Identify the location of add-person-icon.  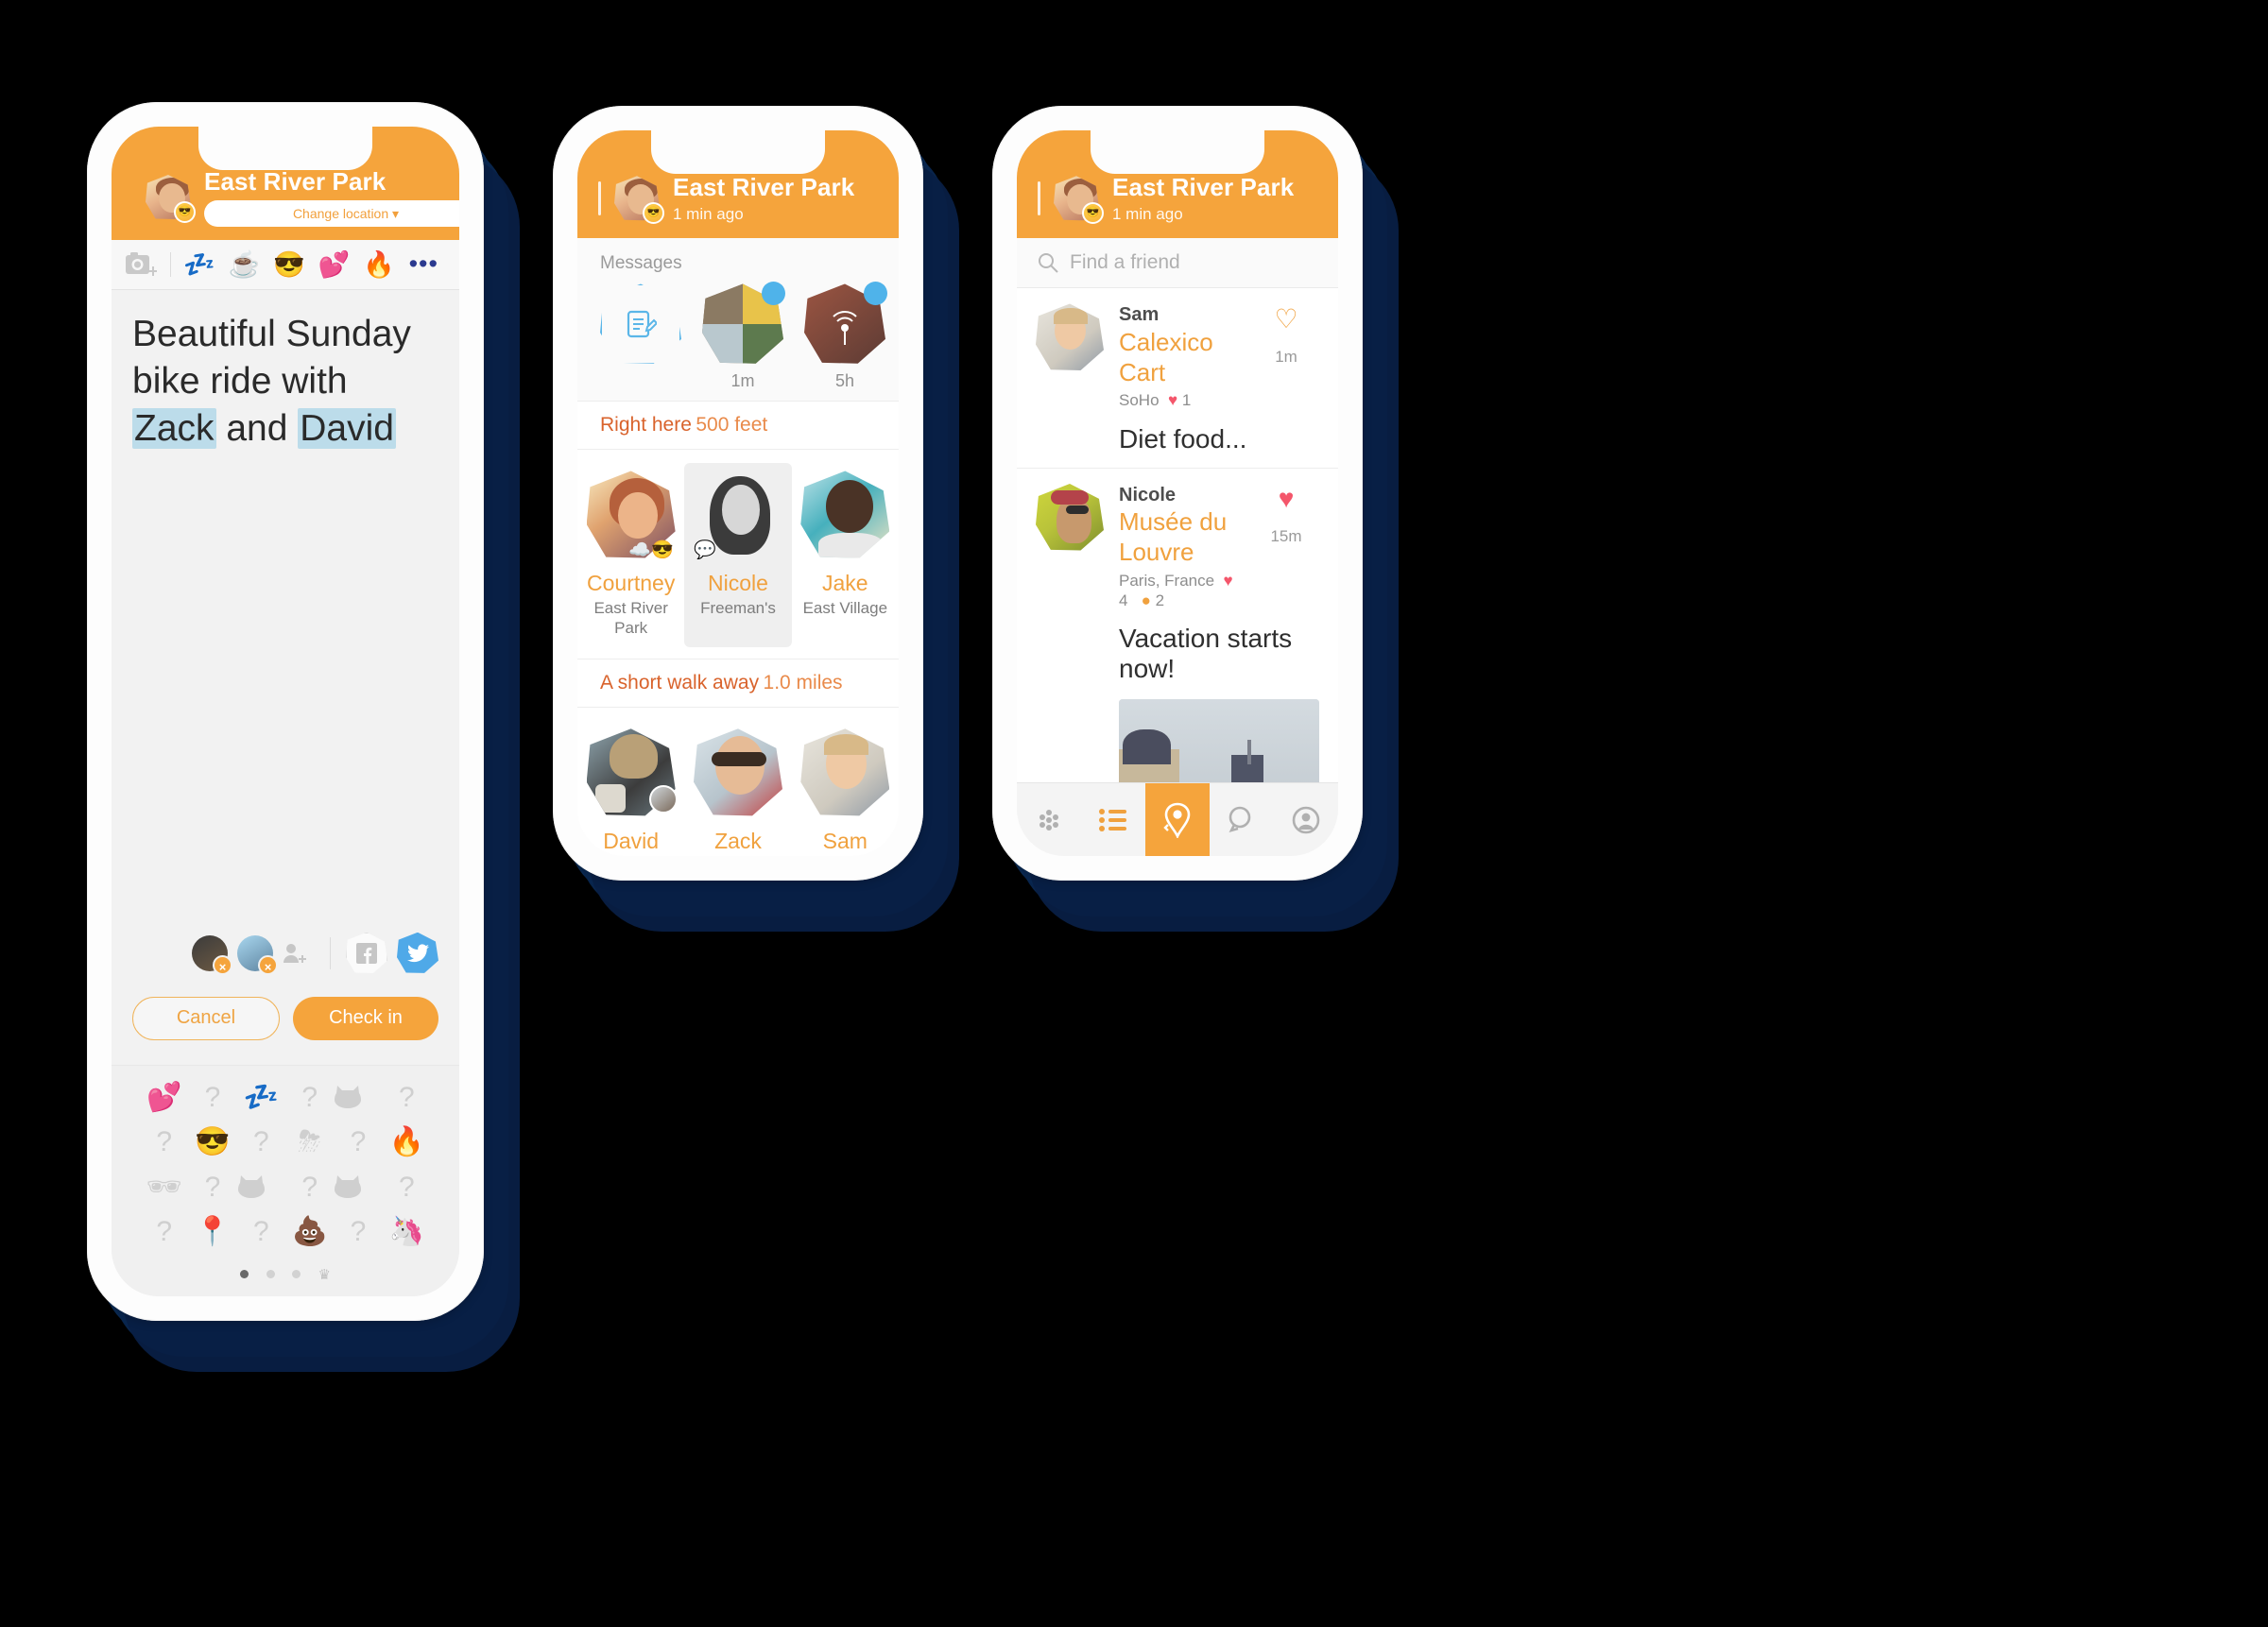
(299, 953).